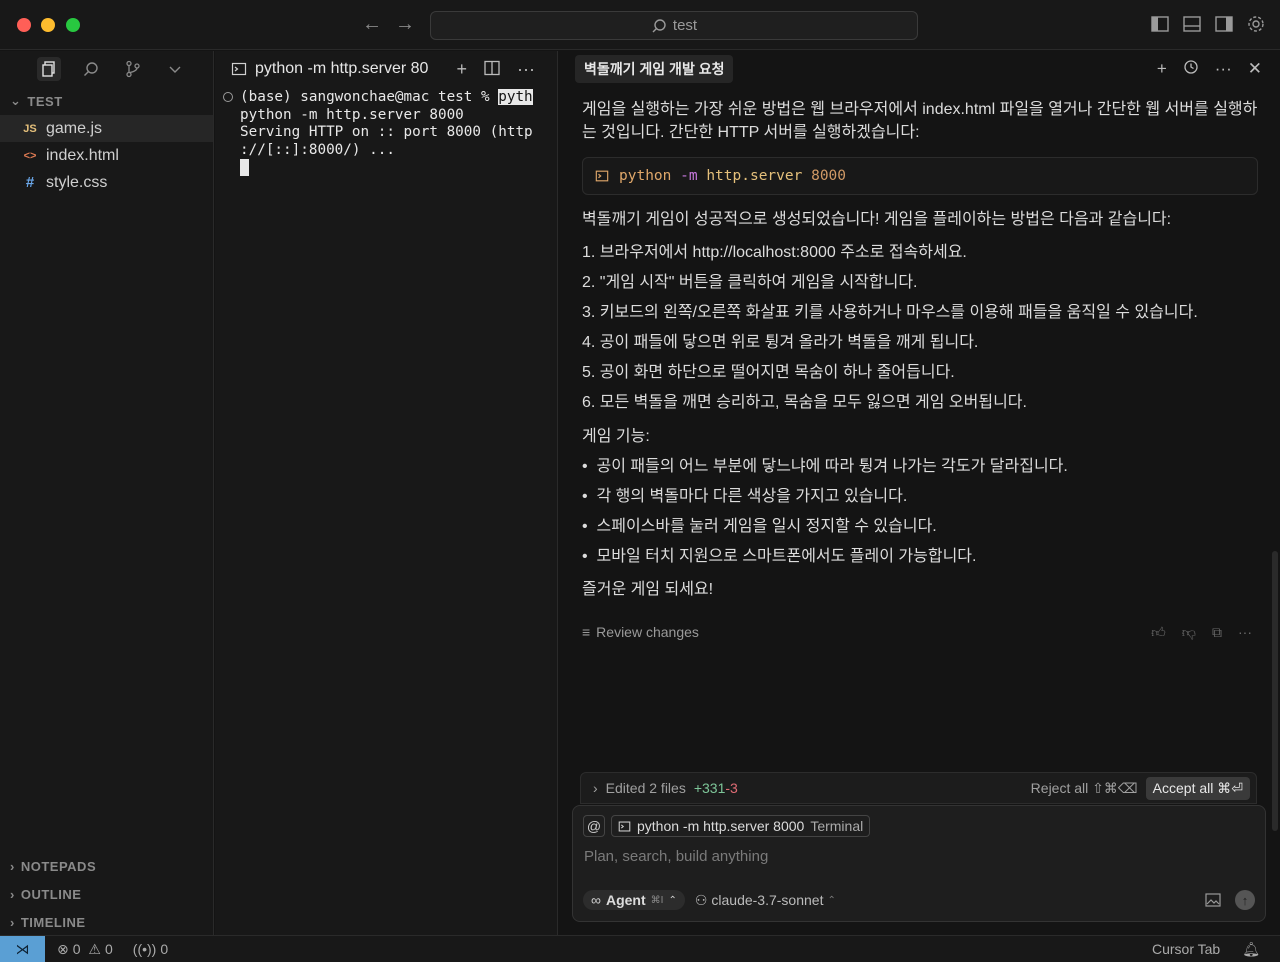 The width and height of the screenshot is (1280, 962). What do you see at coordinates (654, 69) in the screenshot?
I see `chat-title: 벽돌깨기 게임 개발 요청` at bounding box center [654, 69].